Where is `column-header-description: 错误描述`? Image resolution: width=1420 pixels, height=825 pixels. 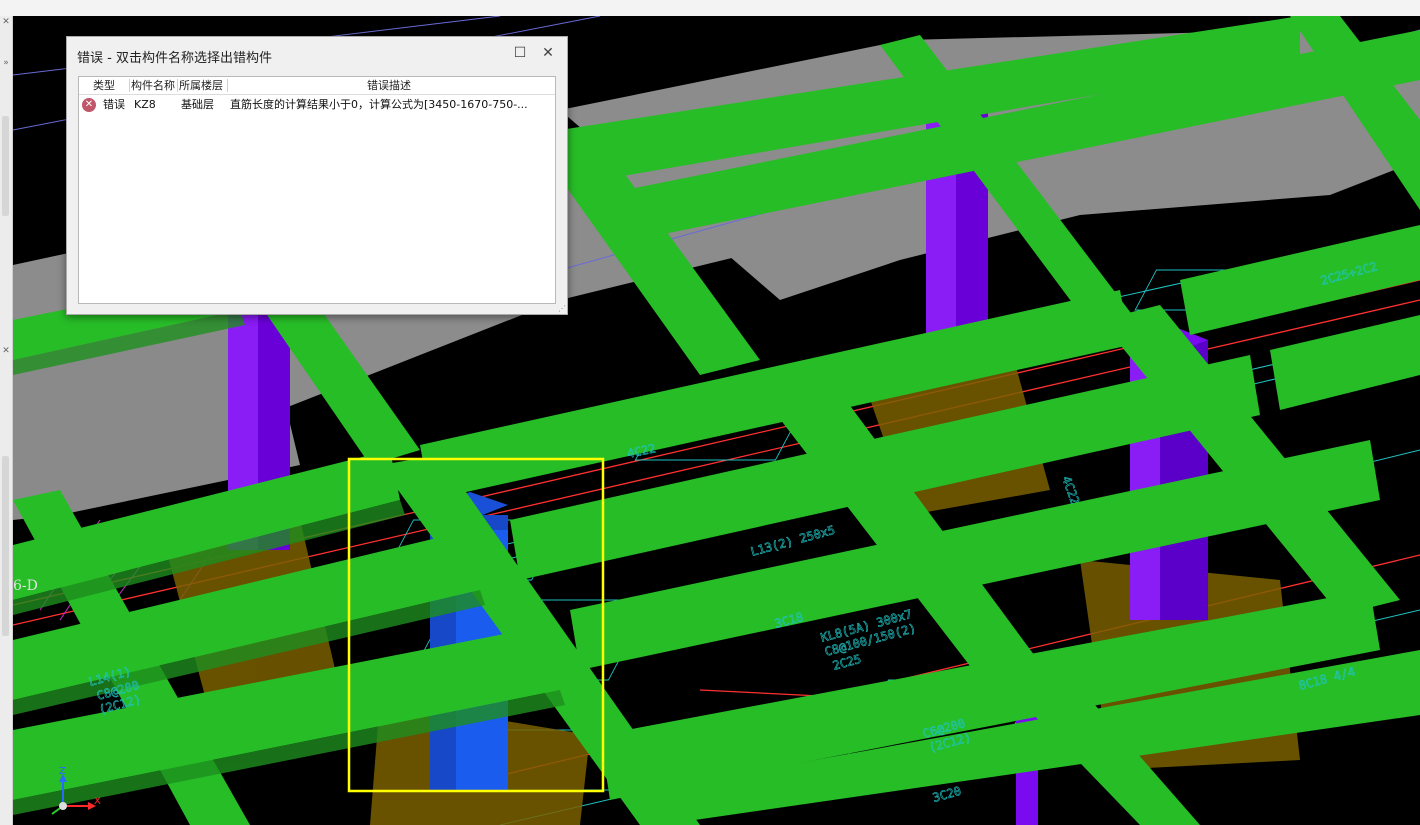 column-header-description: 错误描述 is located at coordinates (389, 85).